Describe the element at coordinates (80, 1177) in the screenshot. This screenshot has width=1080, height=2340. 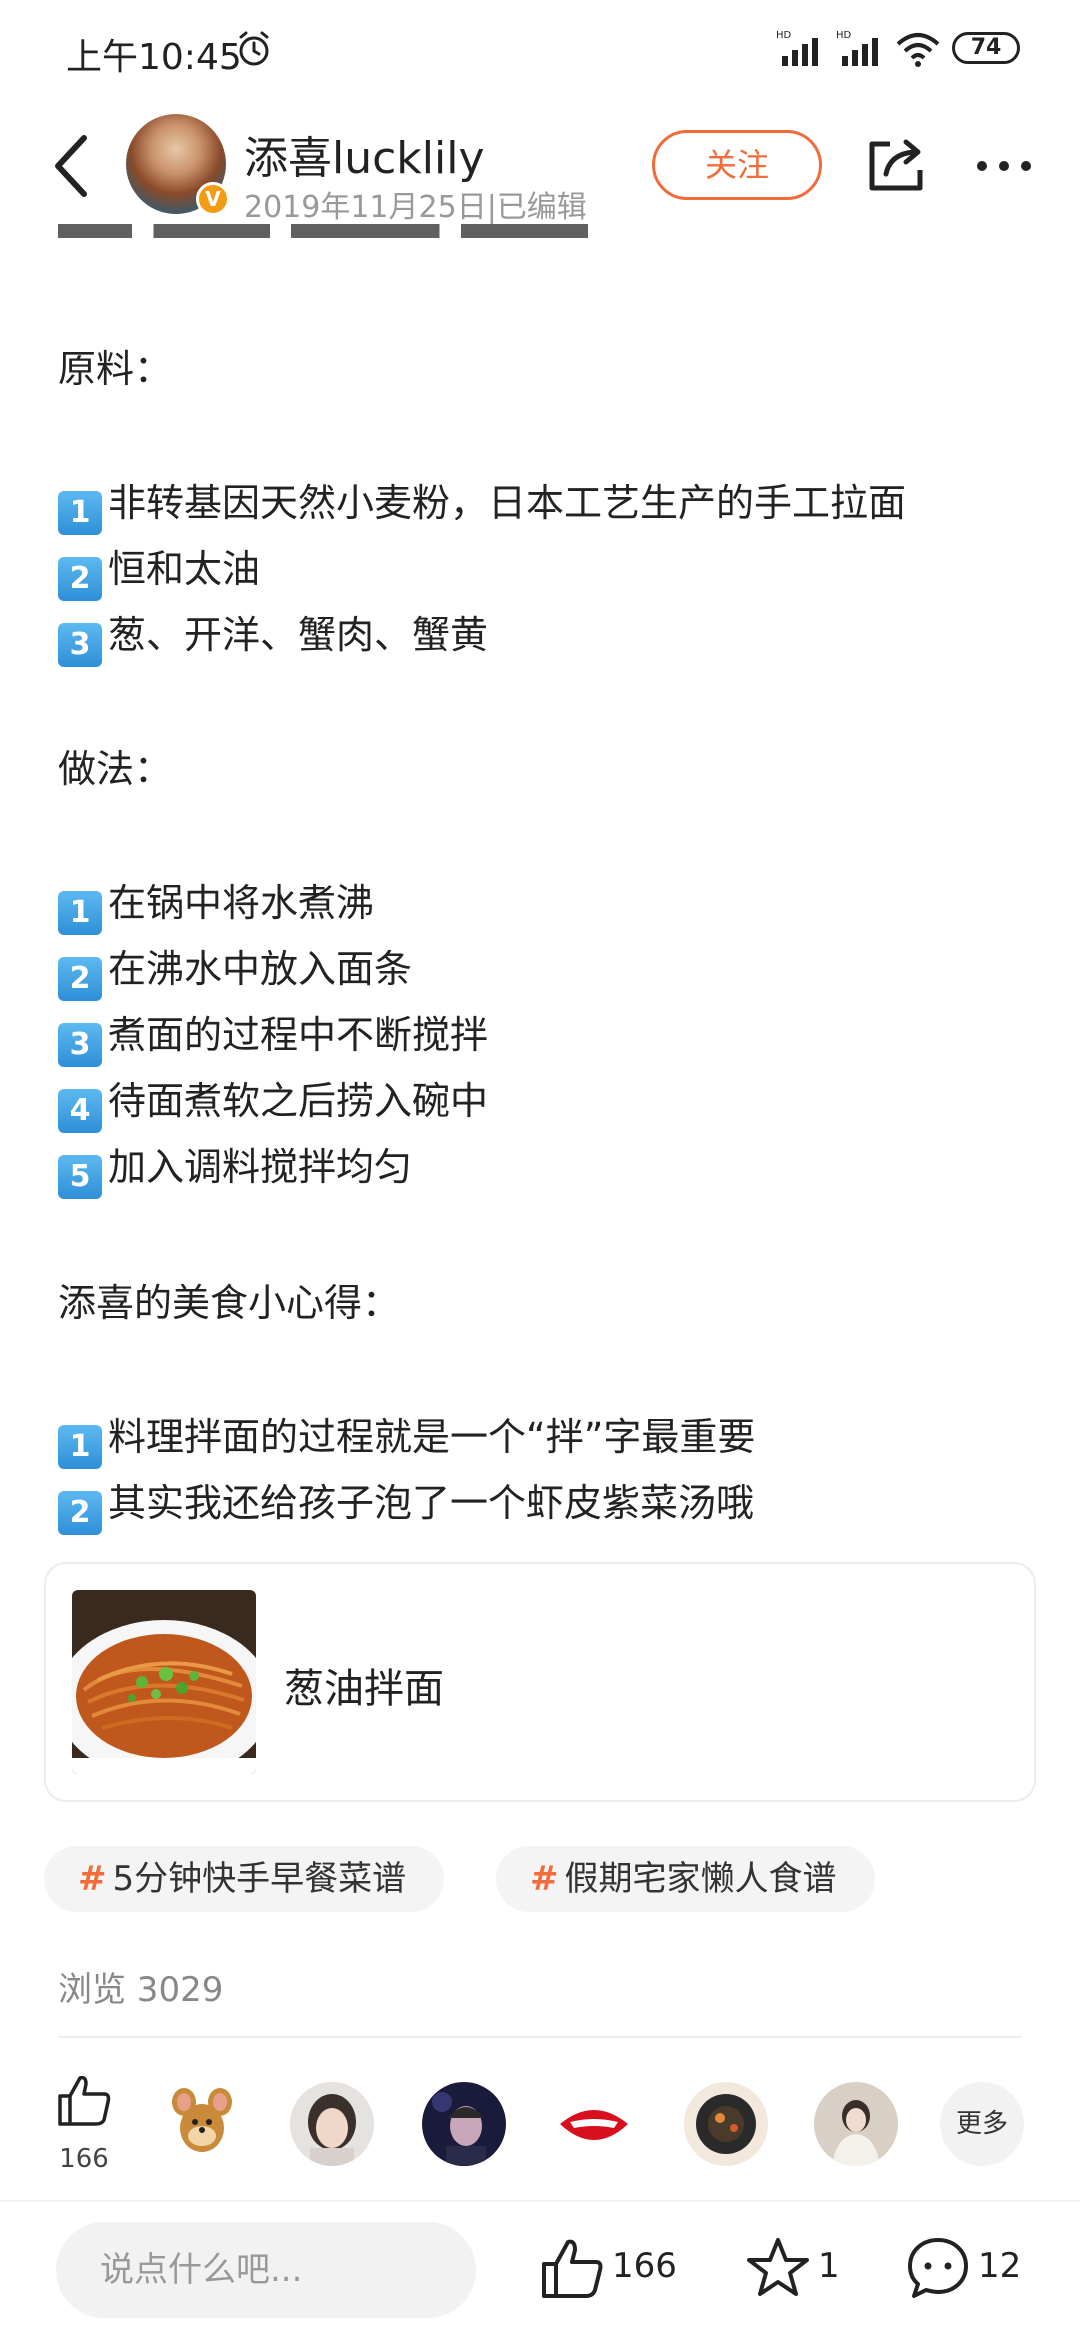
I see `number-5-icon: 5` at that location.